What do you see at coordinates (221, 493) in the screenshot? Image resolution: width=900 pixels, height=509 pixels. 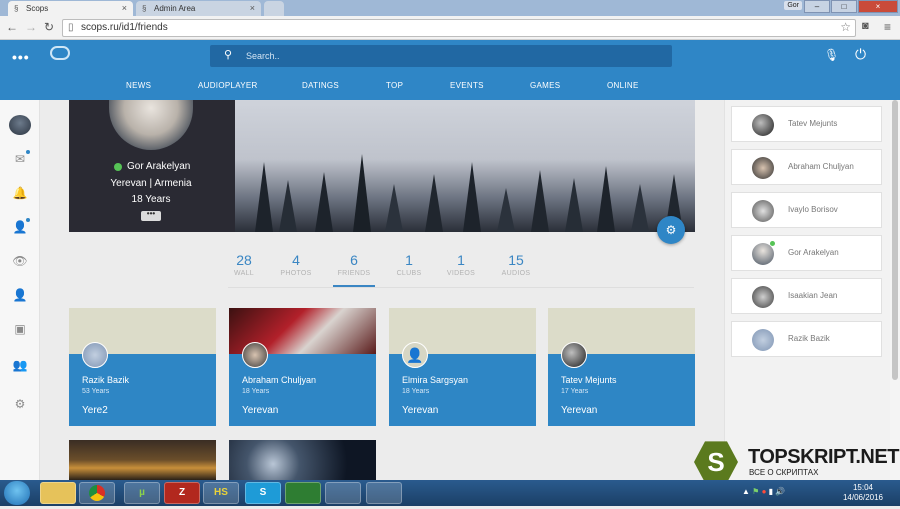 I see `hs-app-icon: HS` at bounding box center [221, 493].